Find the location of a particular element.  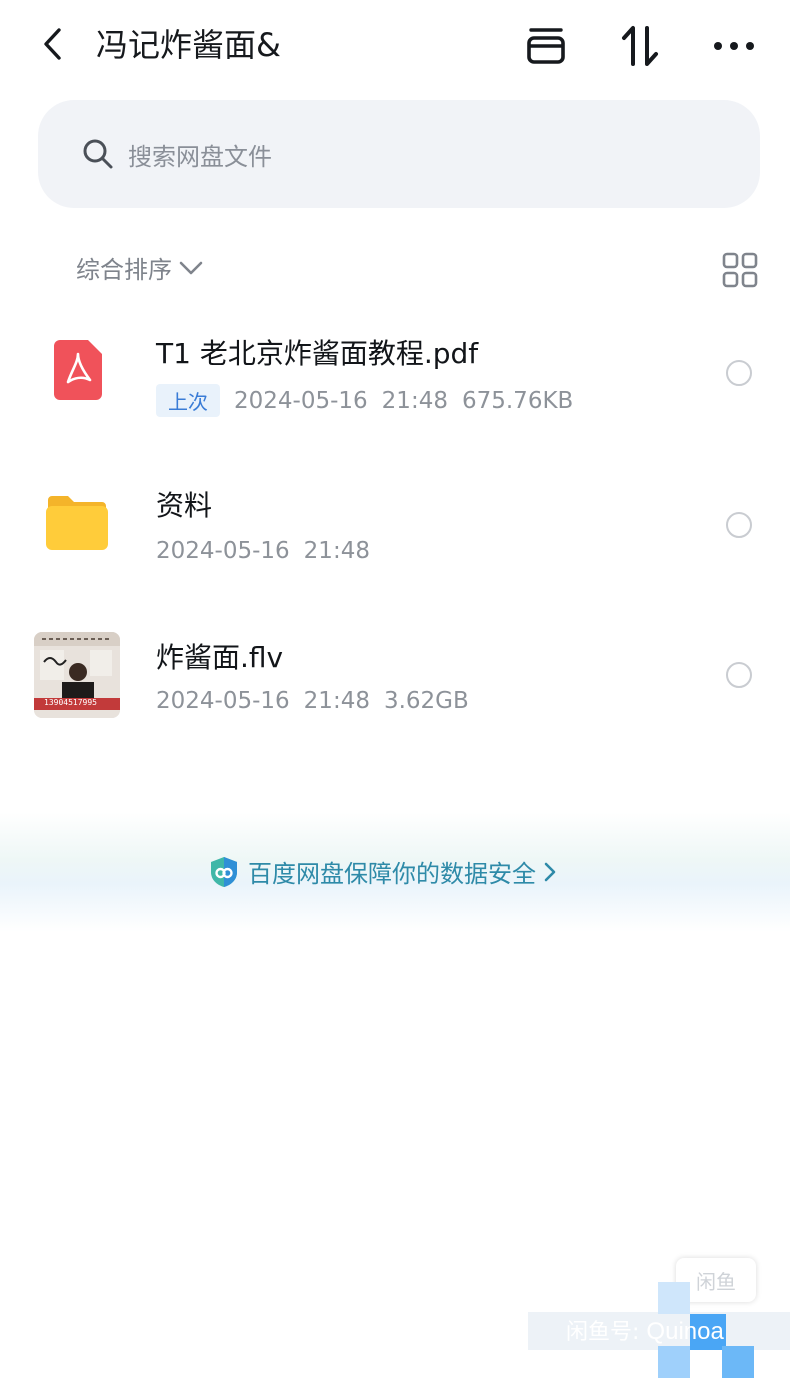

security-banner: 百度网盘保障你的数据安全 is located at coordinates (395, 872).